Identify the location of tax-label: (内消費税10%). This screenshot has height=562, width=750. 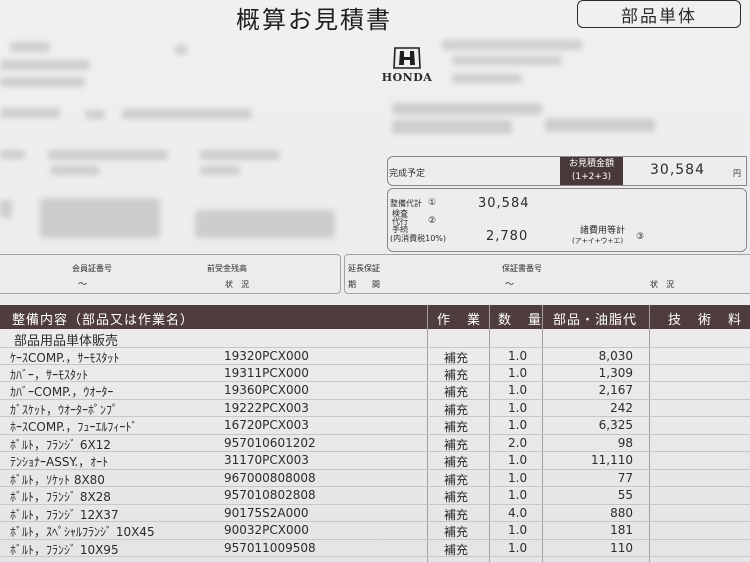
(418, 238).